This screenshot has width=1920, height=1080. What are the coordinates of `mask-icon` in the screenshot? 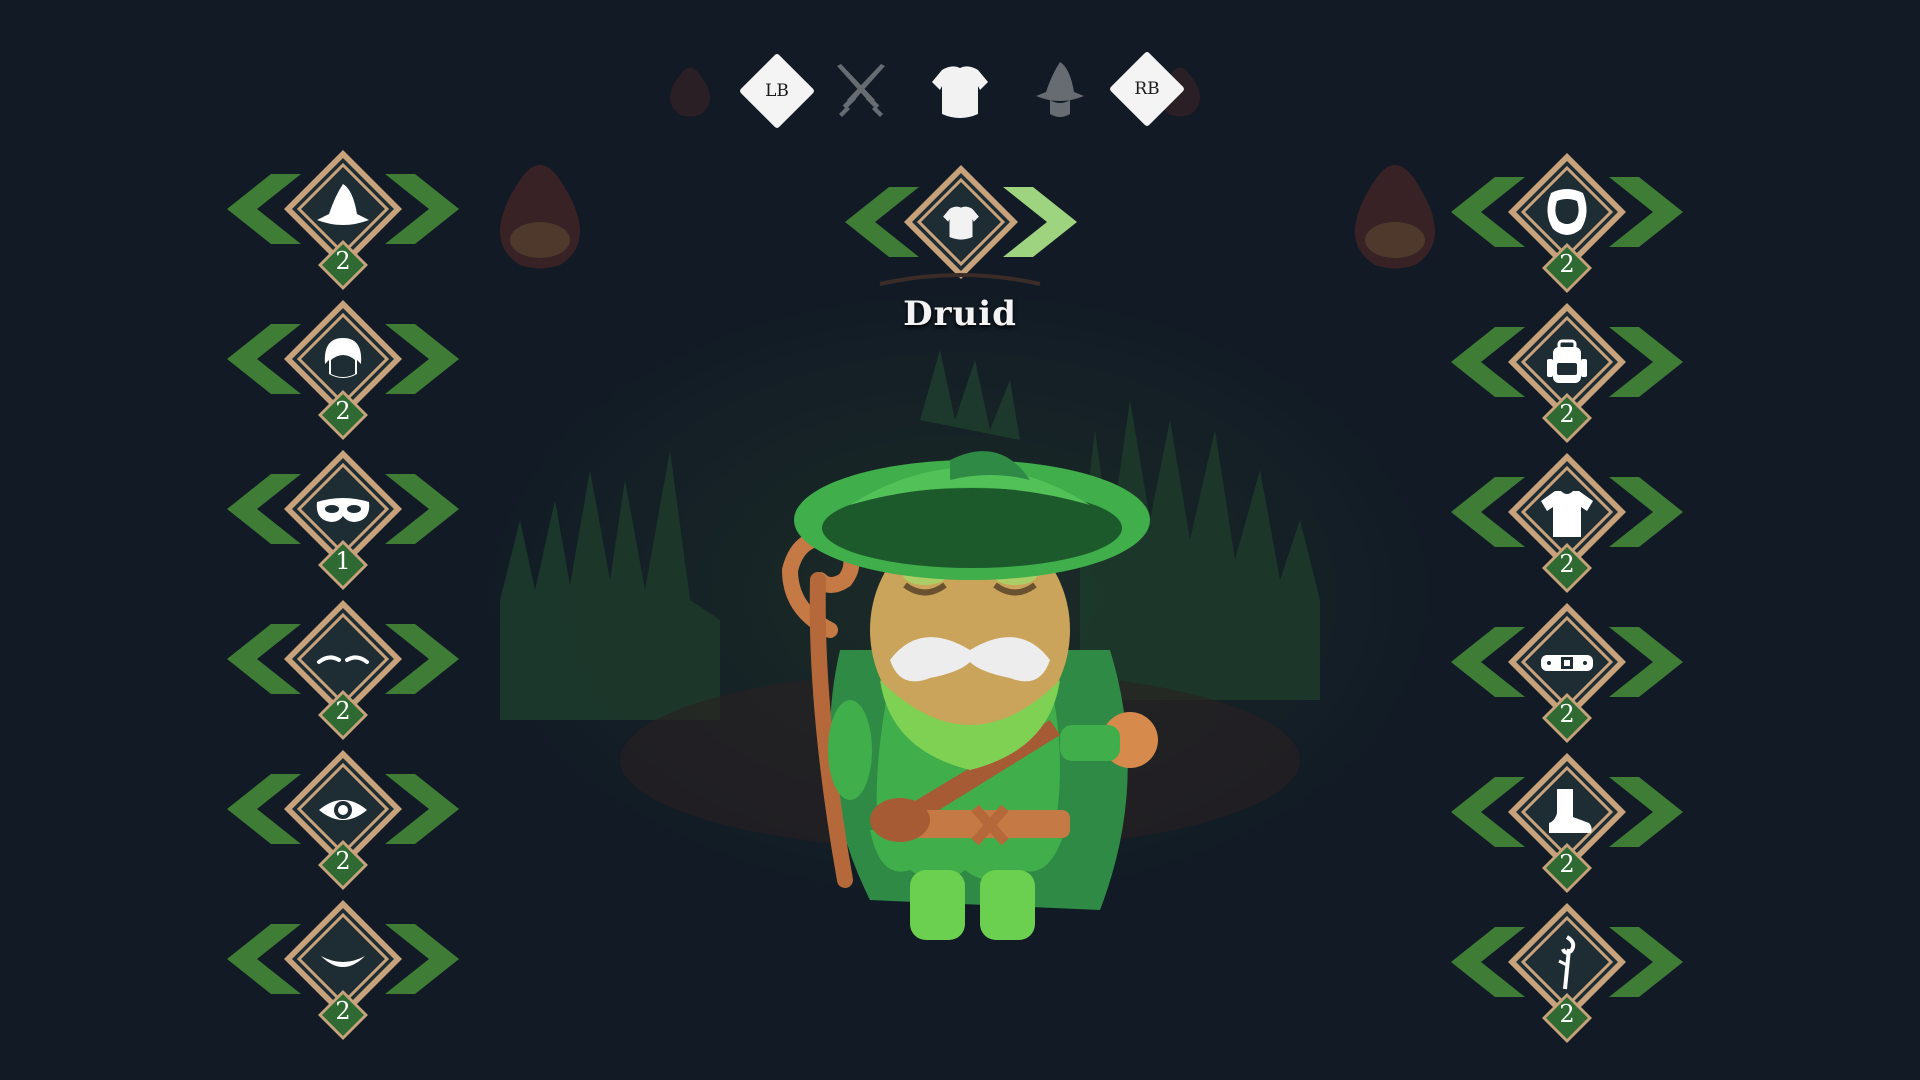 It's located at (343, 510).